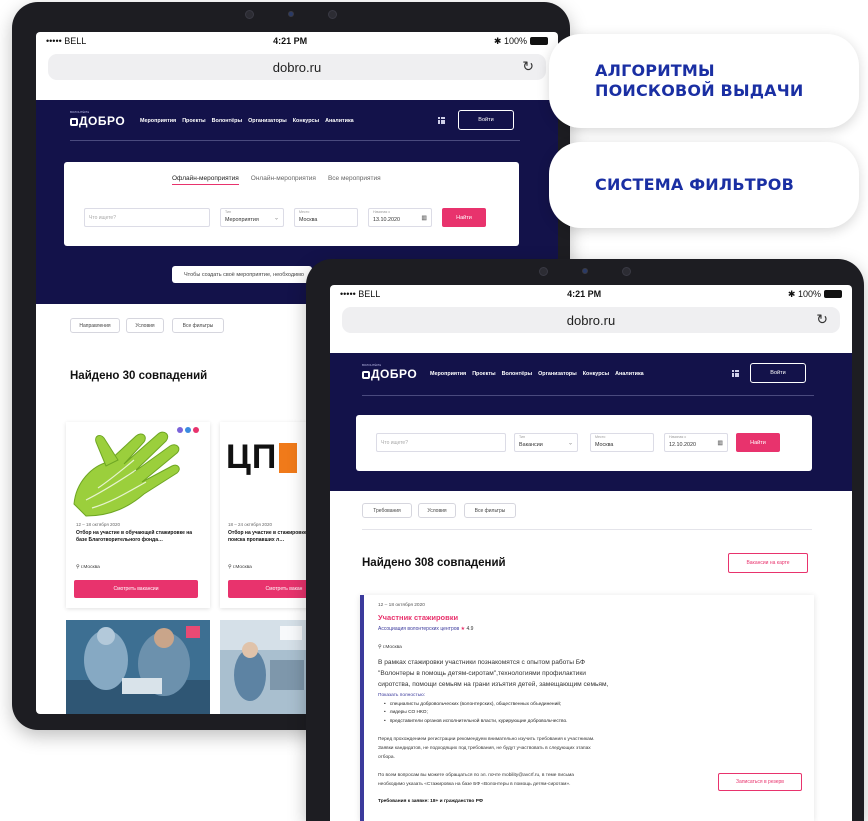  I want to click on card-date: 18 – 24 октября 2020, so click(250, 524).